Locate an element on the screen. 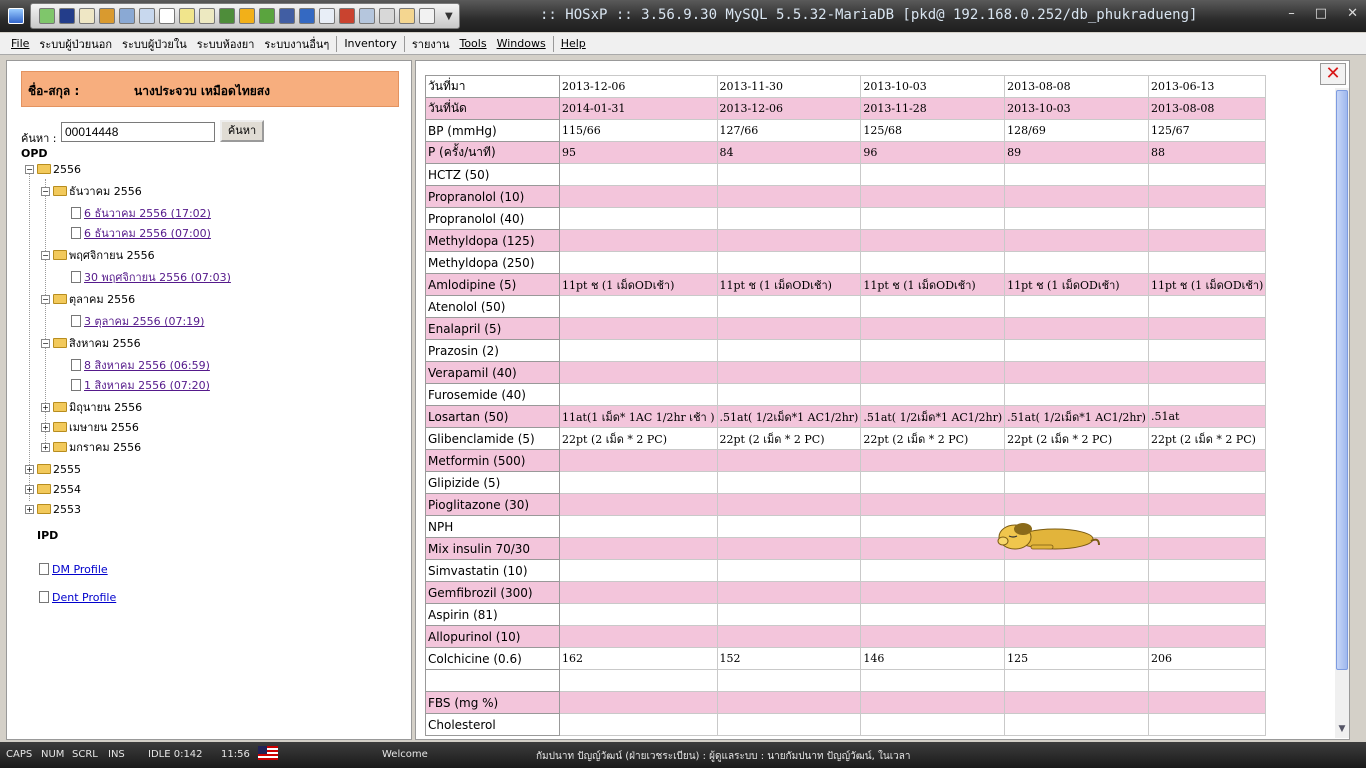 Image resolution: width=1366 pixels, height=768 pixels. tree-visit: 8 สิงหาคม 2556 (06:59) is located at coordinates (140, 365).